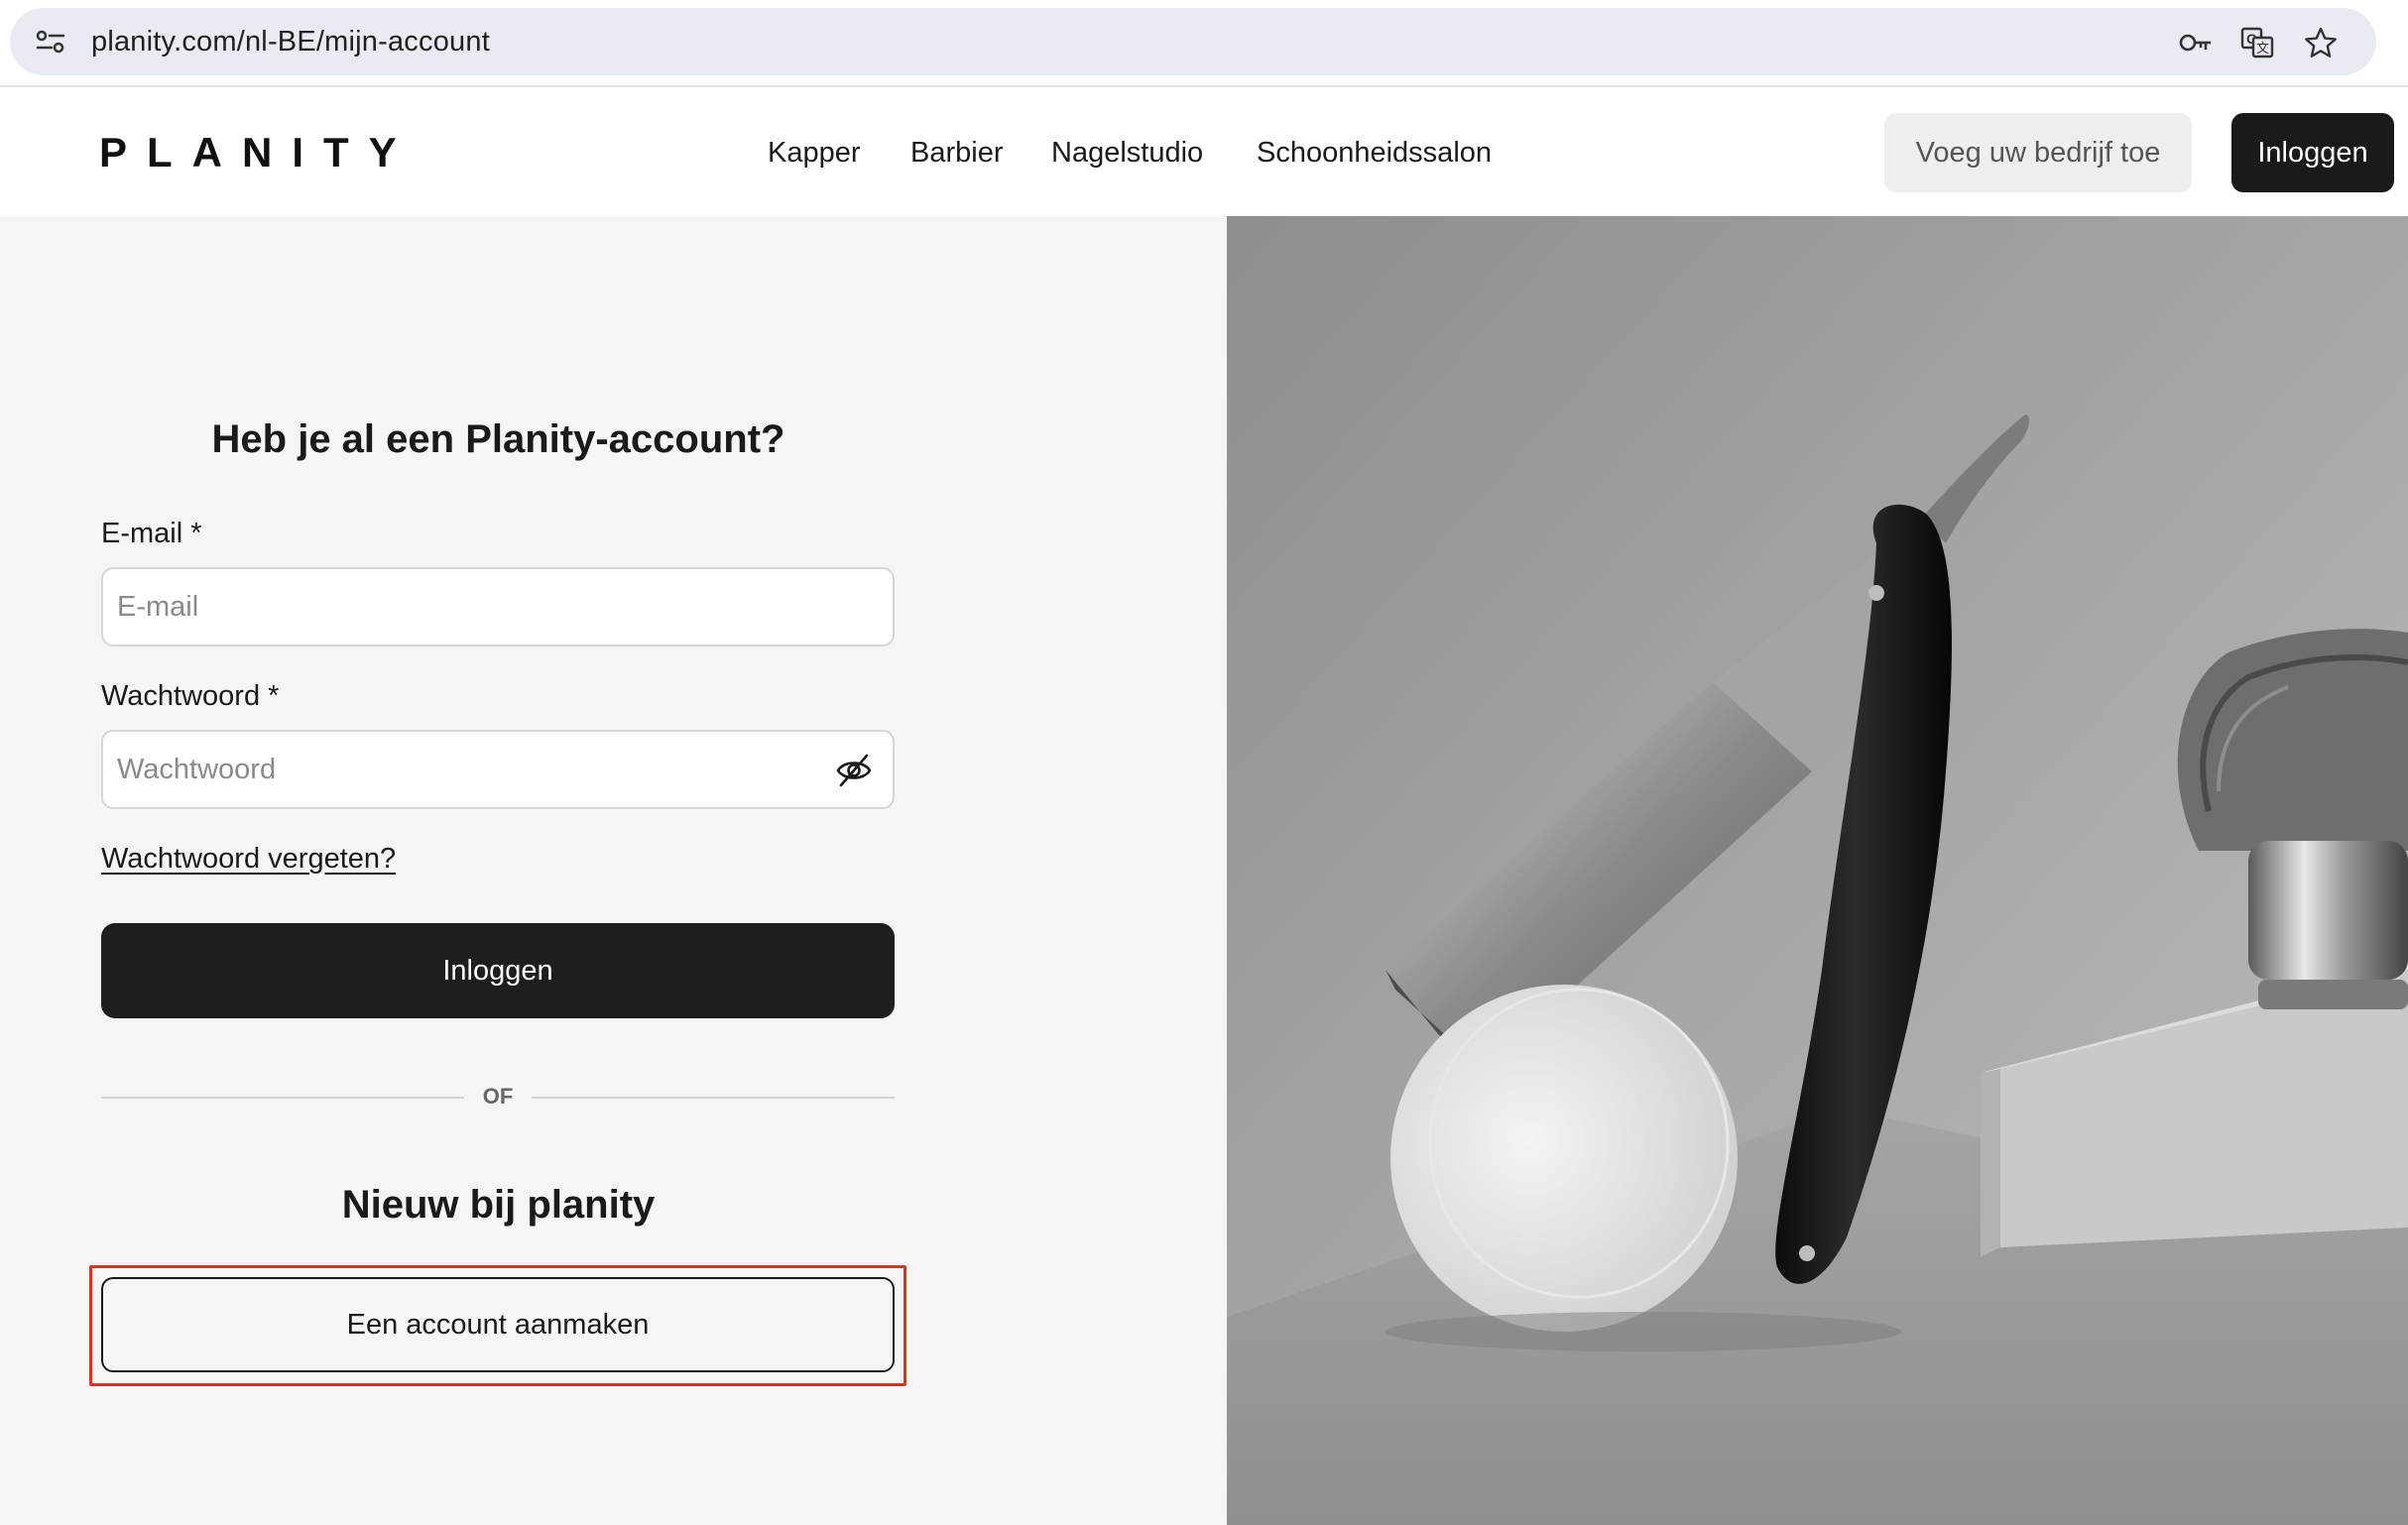 Image resolution: width=2408 pixels, height=1525 pixels. Describe the element at coordinates (1193, 41) in the screenshot. I see `address-bar: planity.com/nl-BE/mijn-account G 文` at that location.